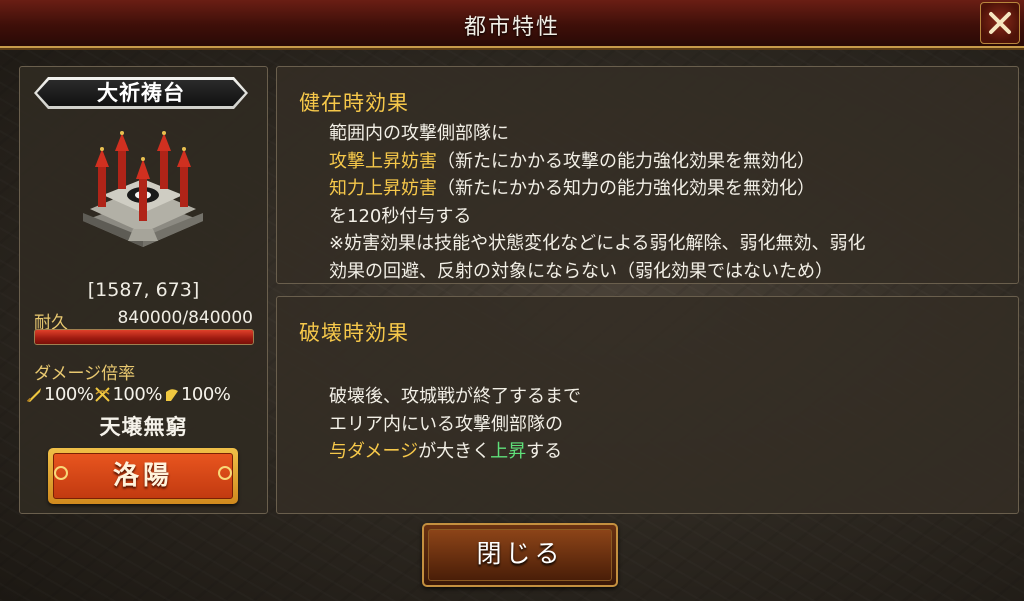  I want to click on attack-debuff-term: 攻撃上昇妨害, so click(383, 161).